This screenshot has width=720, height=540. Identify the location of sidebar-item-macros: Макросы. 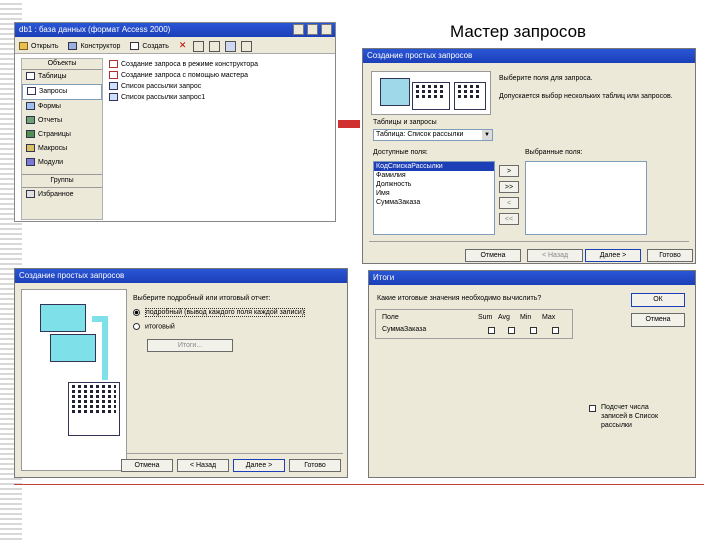
(62, 149).